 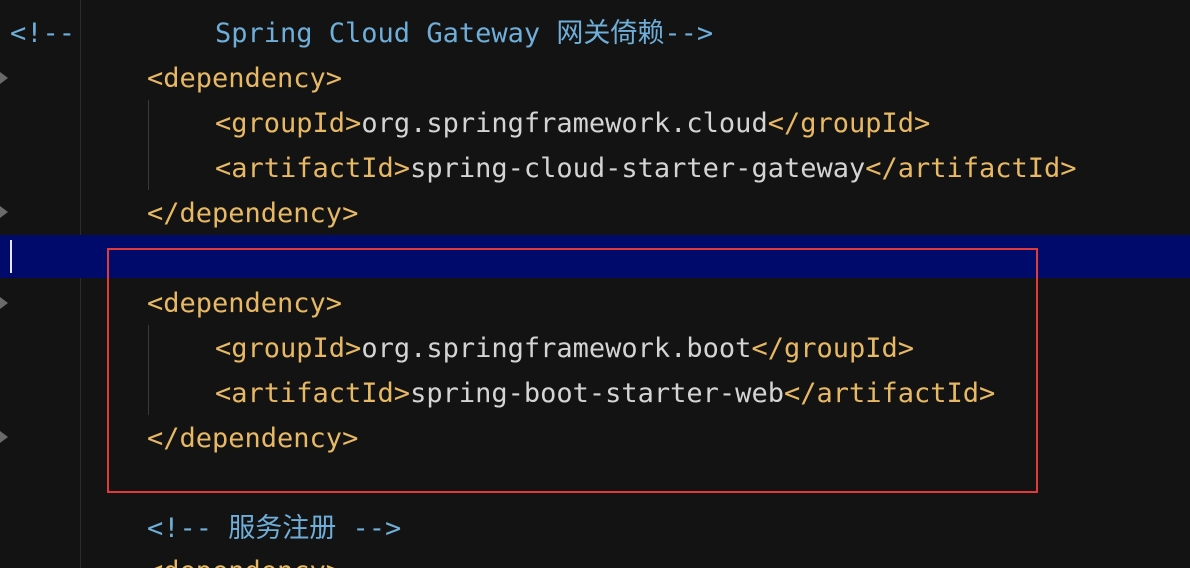 What do you see at coordinates (80, 284) in the screenshot?
I see `gutter-divider` at bounding box center [80, 284].